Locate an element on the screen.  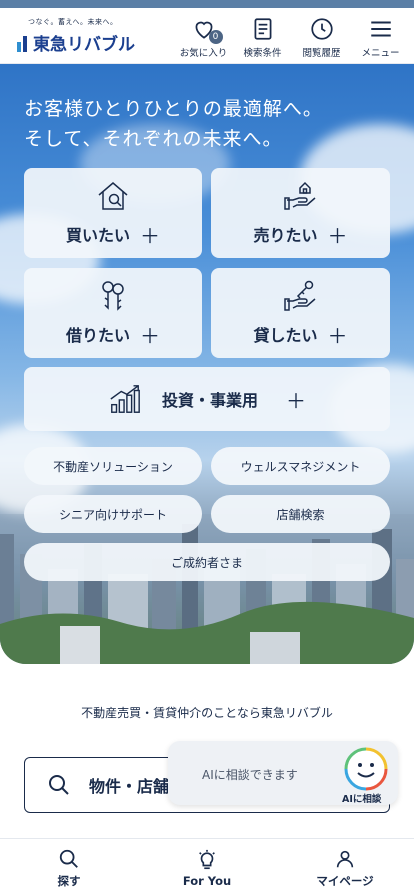
logo-name: 東急リバブル is located at coordinates (84, 45).